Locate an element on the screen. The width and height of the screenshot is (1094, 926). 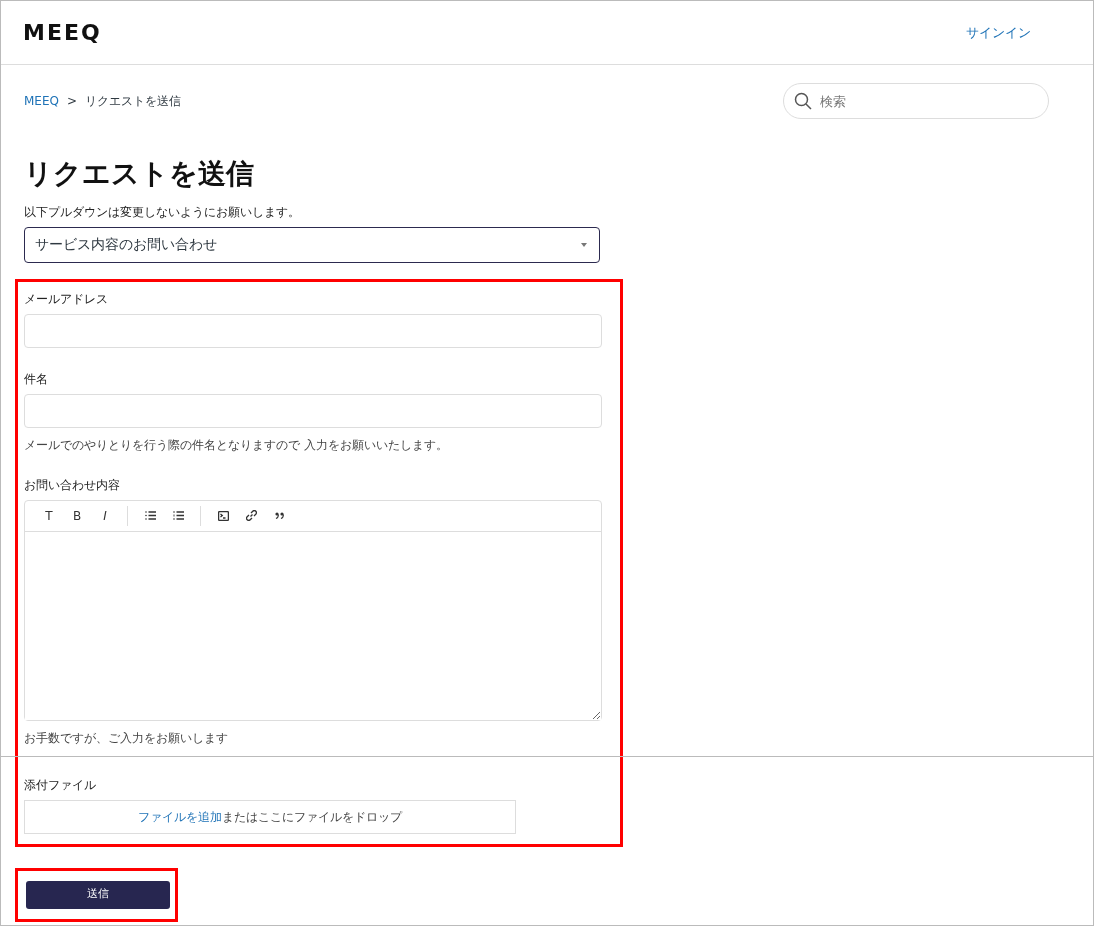
drop-zone-text: ファイルを追加 またはここにファイルをドロップ is located at coordinates (270, 817).